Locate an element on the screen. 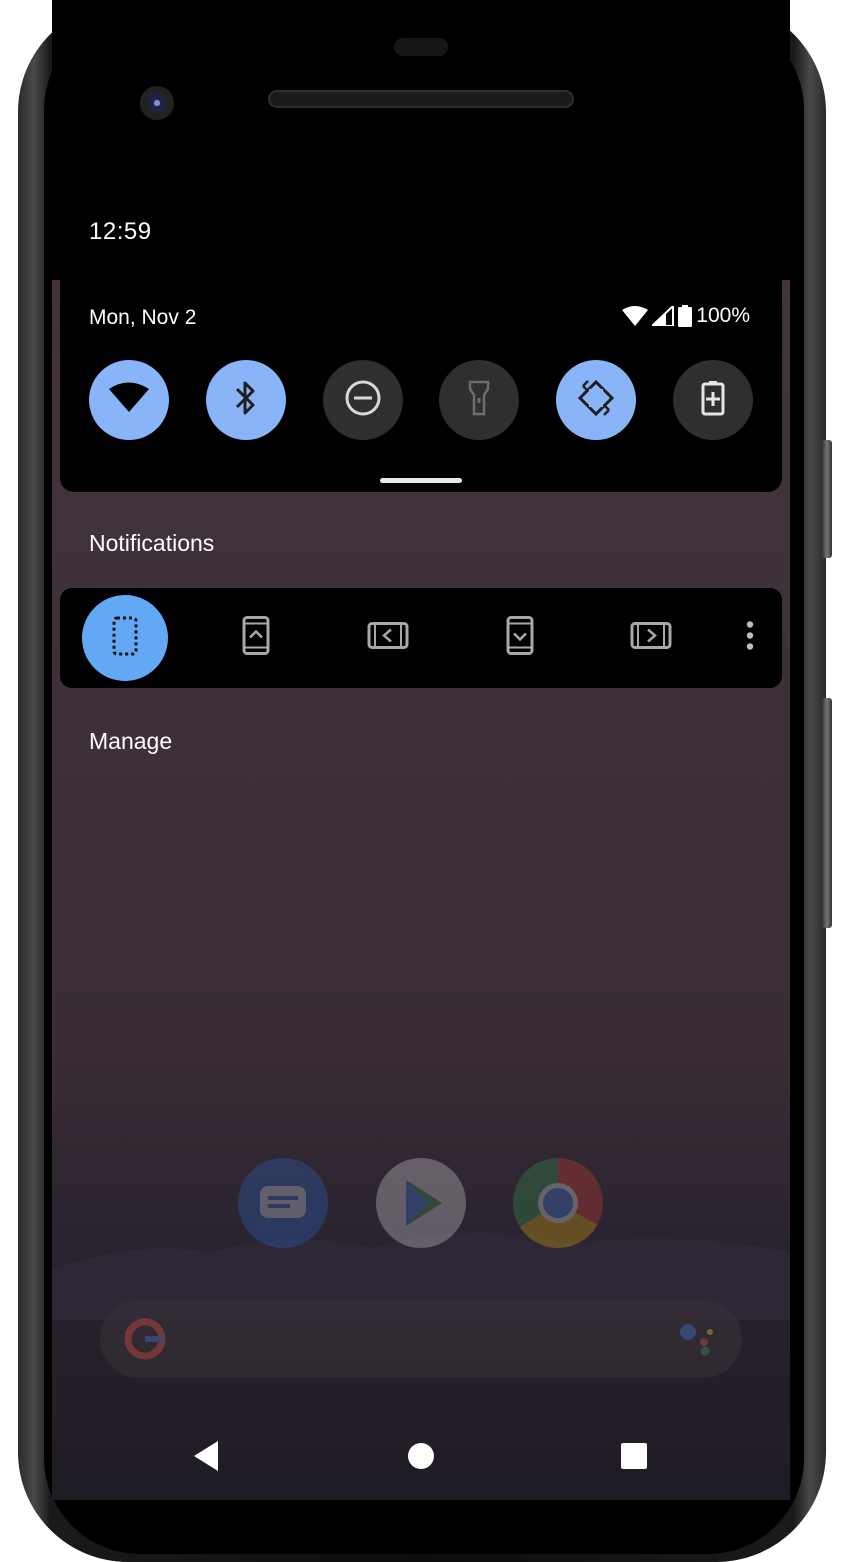 The image size is (850, 1562). messages-app-icon is located at coordinates (283, 1203).